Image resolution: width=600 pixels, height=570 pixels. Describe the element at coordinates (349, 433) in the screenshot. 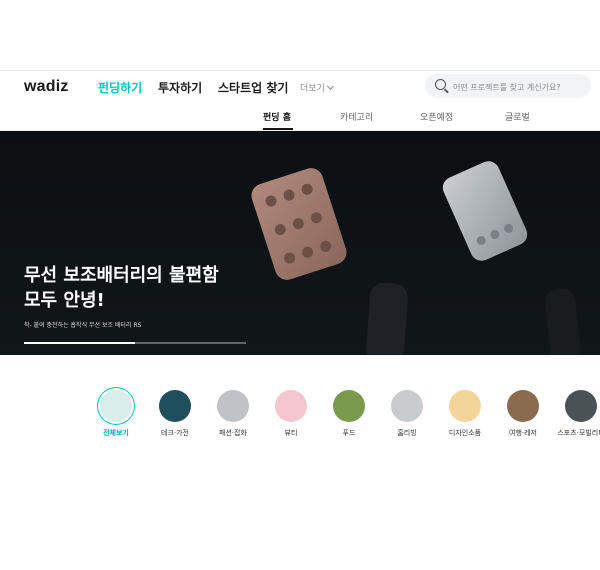

I see `category-label: 푸드` at that location.